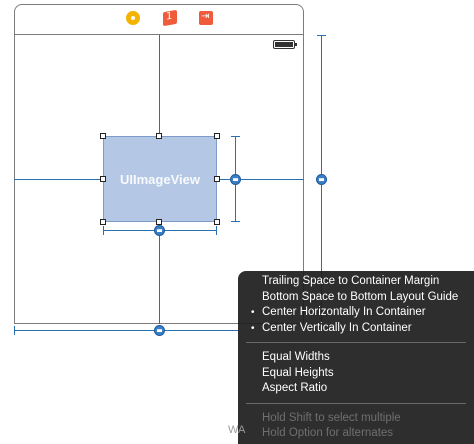 This screenshot has width=474, height=444. What do you see at coordinates (133, 18) in the screenshot?
I see `view-controller-icon` at bounding box center [133, 18].